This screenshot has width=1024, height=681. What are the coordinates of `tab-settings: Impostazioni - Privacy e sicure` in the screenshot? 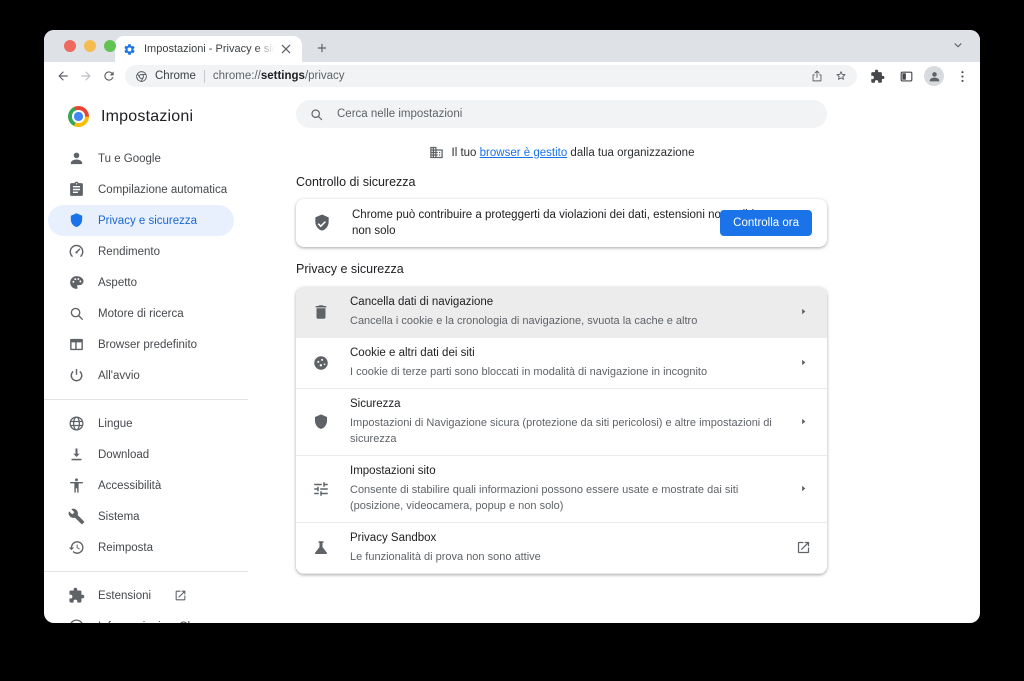 It's located at (208, 49).